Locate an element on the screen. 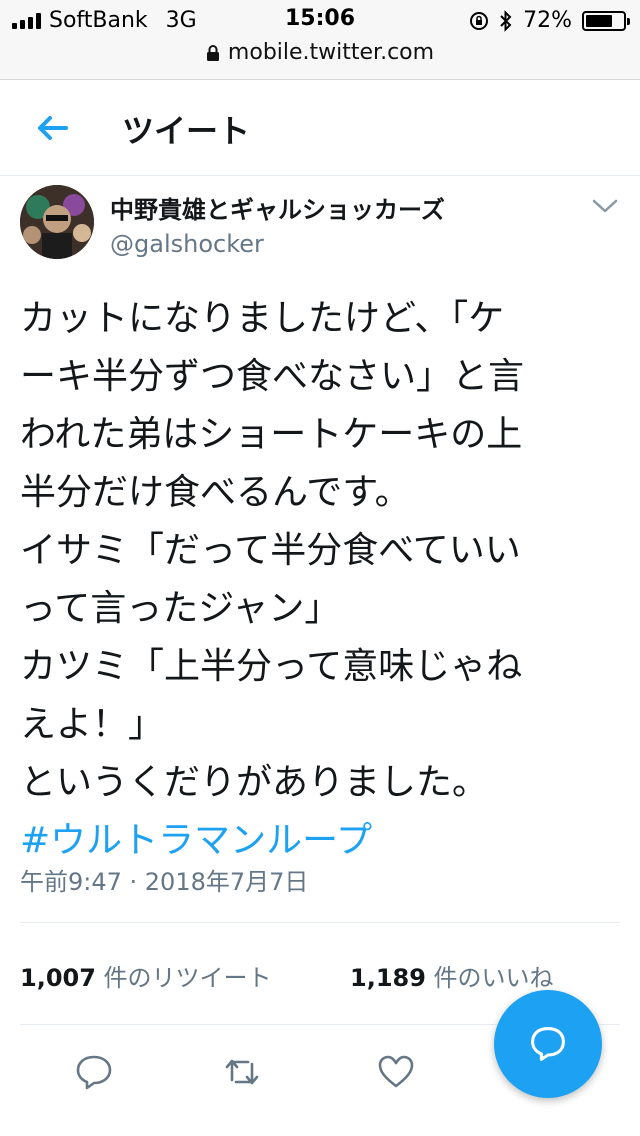 Image resolution: width=640 pixels, height=1136 pixels. bluetooth-icon is located at coordinates (506, 20).